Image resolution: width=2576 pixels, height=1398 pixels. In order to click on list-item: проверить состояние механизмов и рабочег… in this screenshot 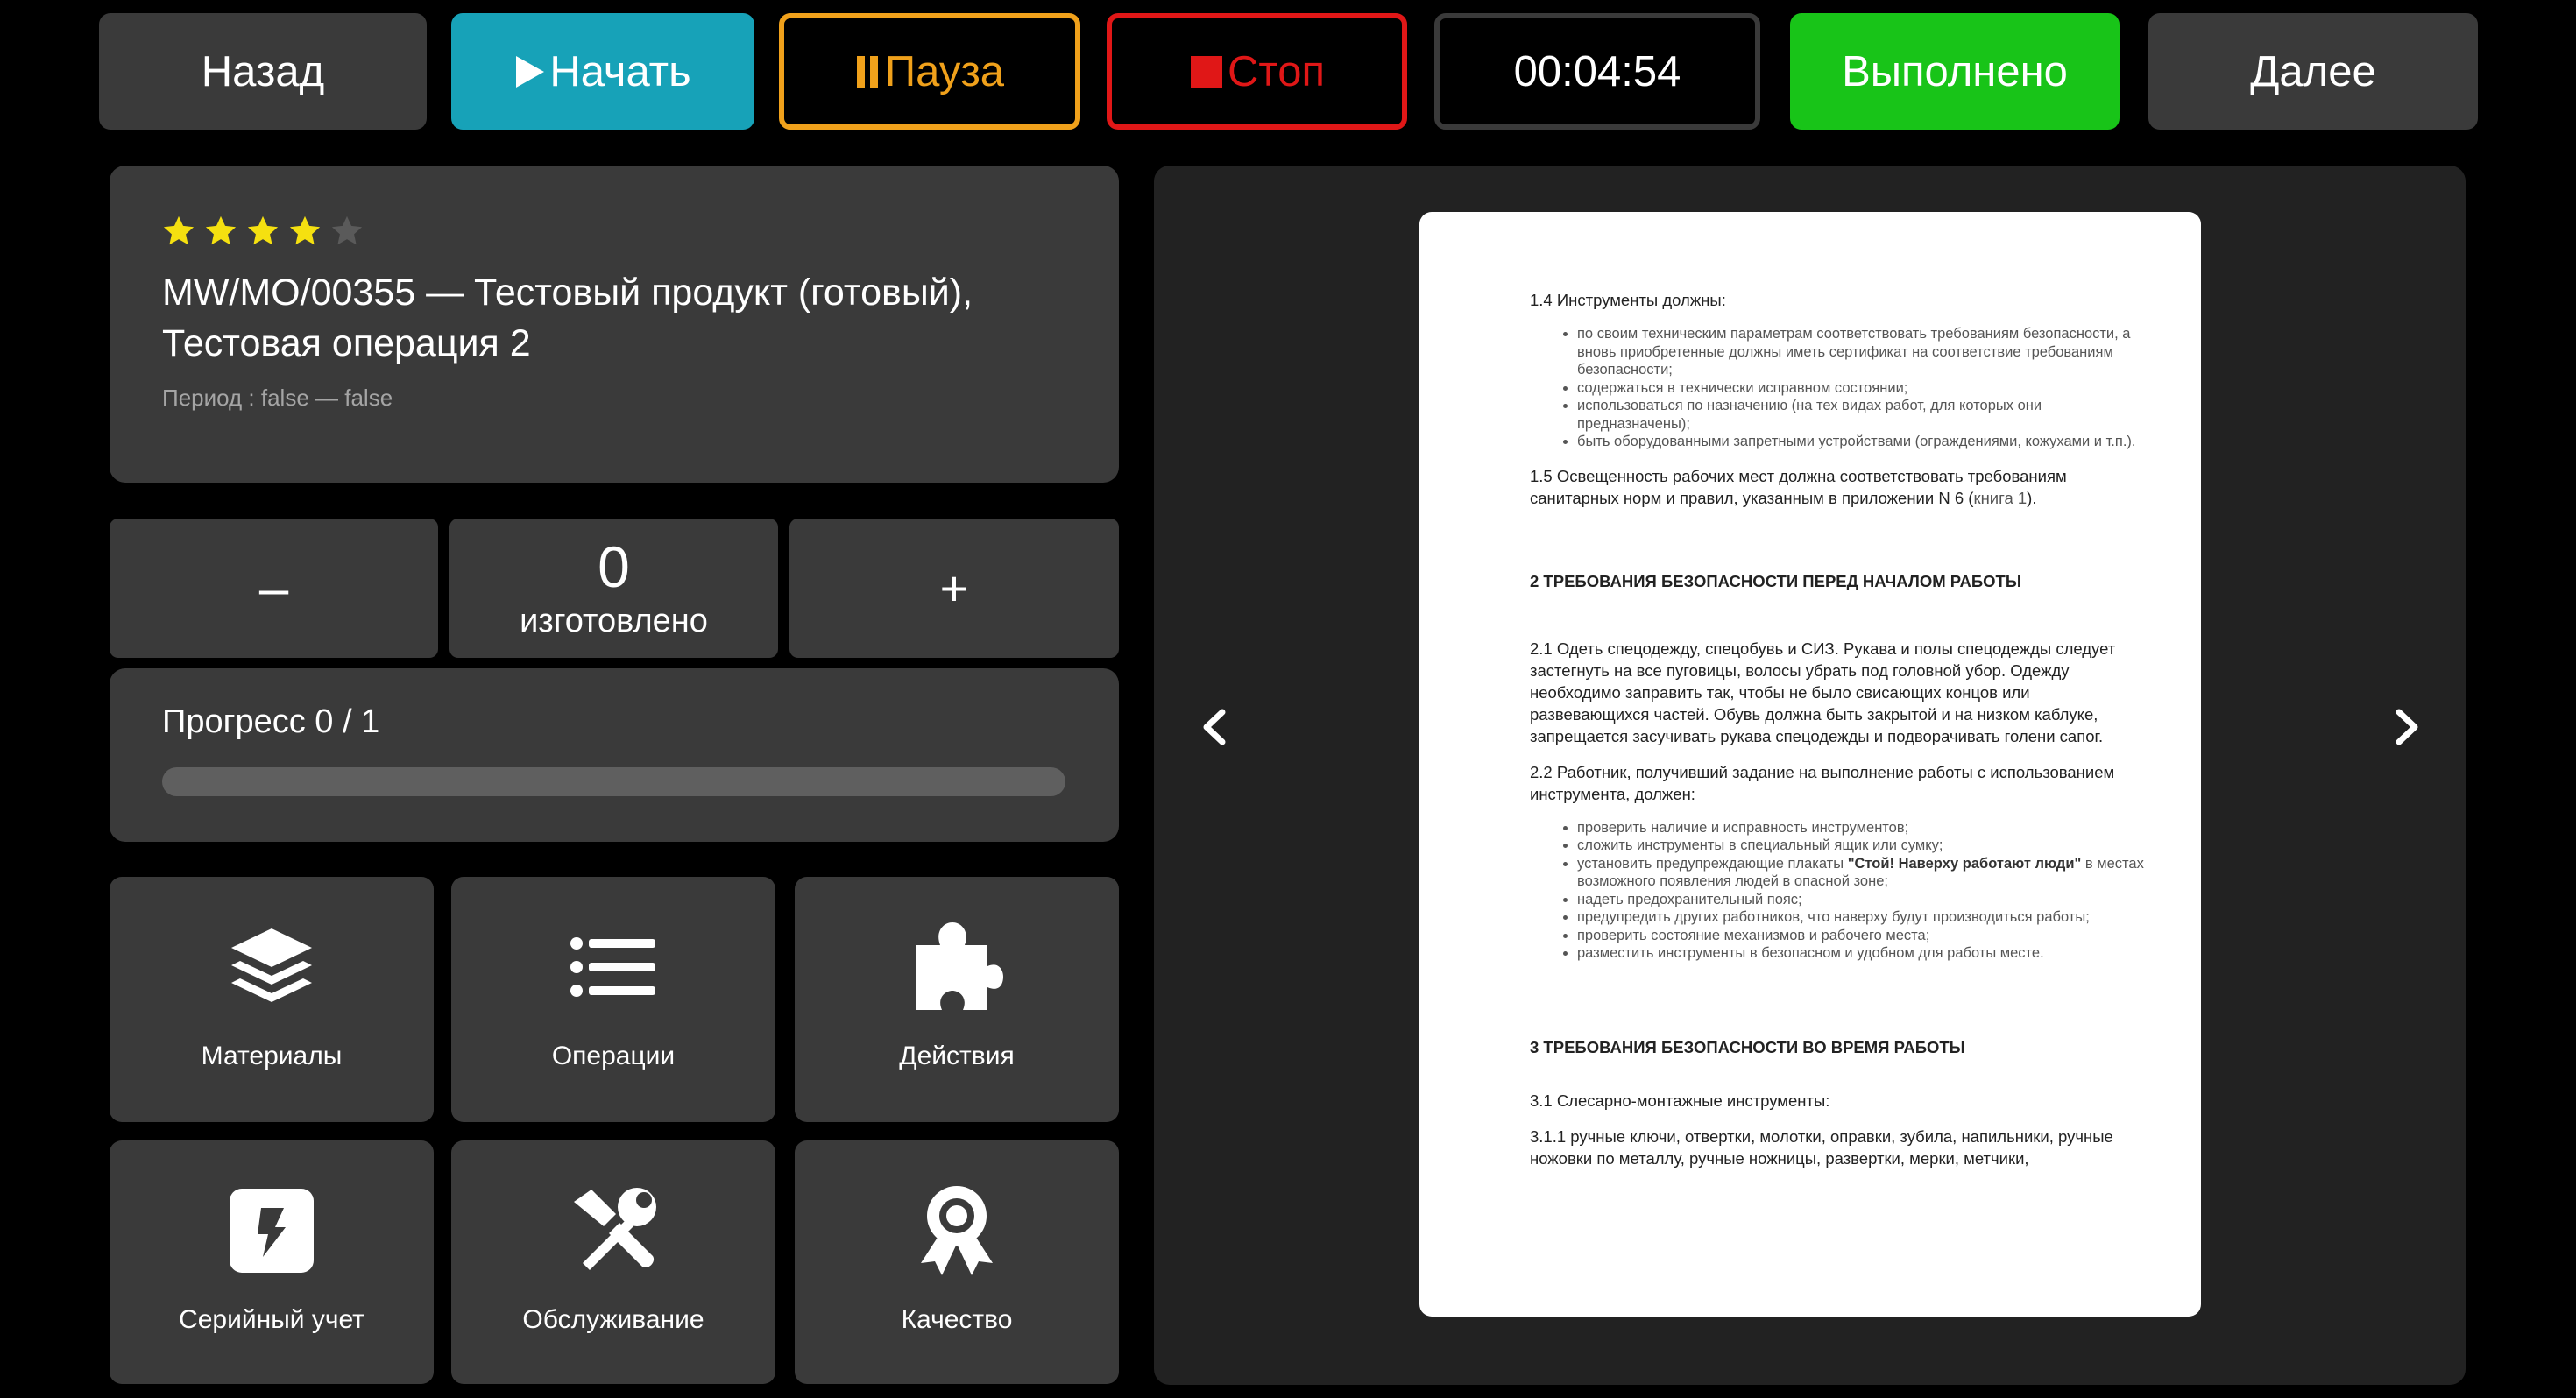, I will do `click(1862, 936)`.